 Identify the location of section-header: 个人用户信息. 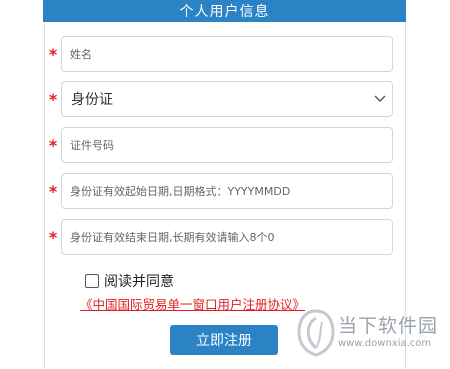
(224, 11).